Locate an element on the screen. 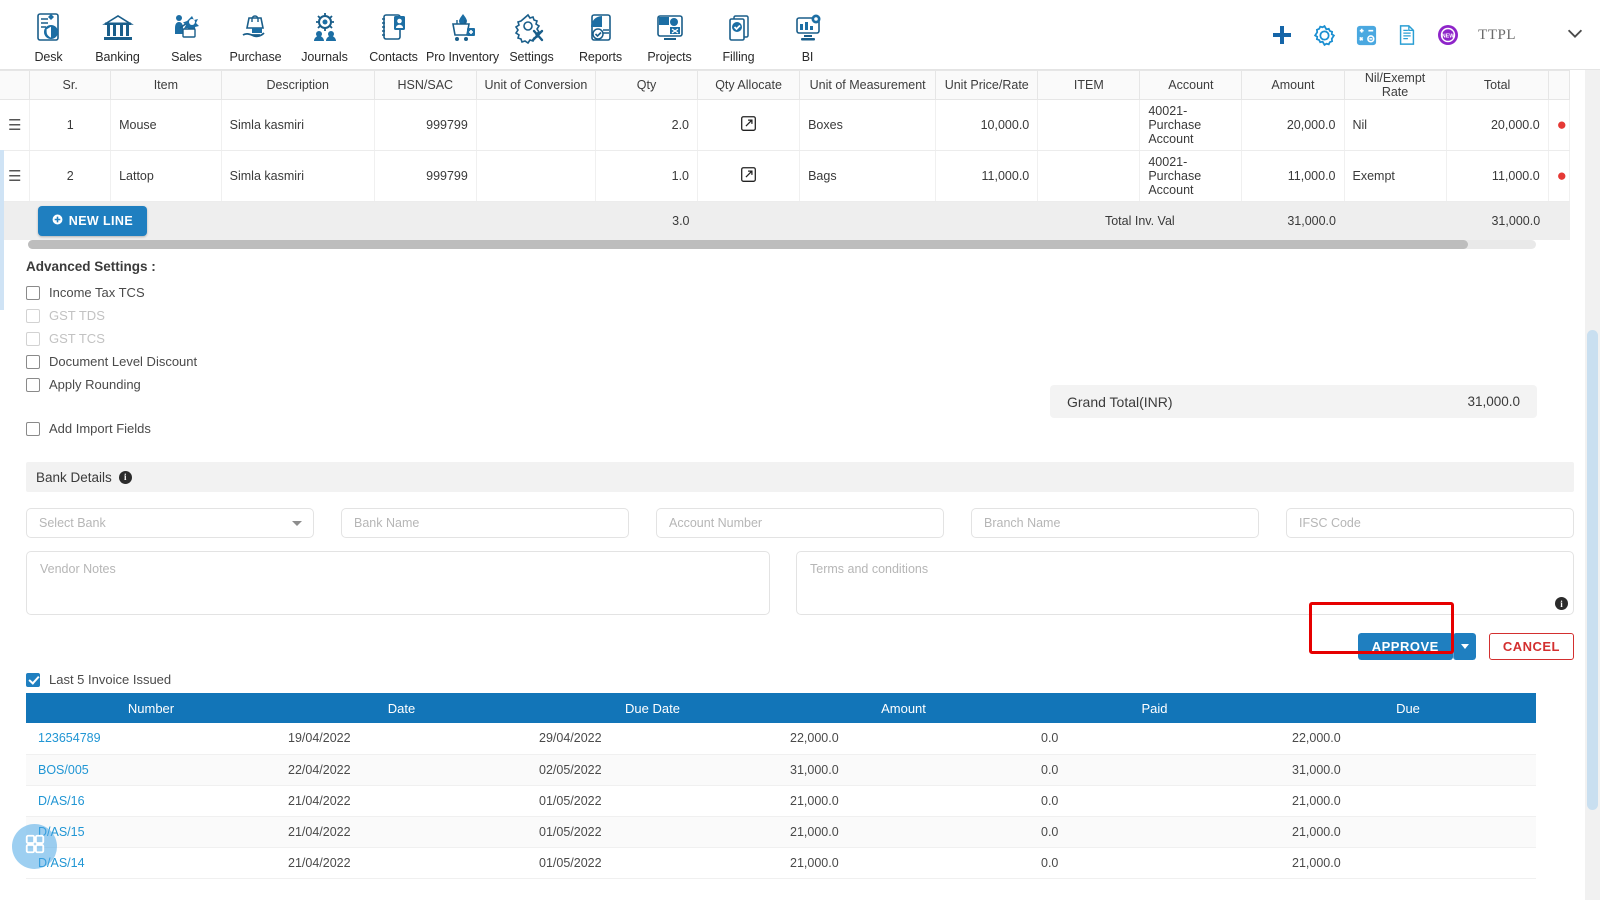  page-vertical-scrollbar is located at coordinates (1592, 485).